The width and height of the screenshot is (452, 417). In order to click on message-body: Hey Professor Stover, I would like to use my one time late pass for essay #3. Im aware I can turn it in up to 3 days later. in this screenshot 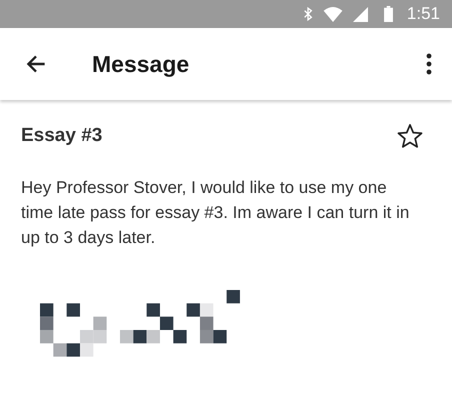, I will do `click(215, 213)`.